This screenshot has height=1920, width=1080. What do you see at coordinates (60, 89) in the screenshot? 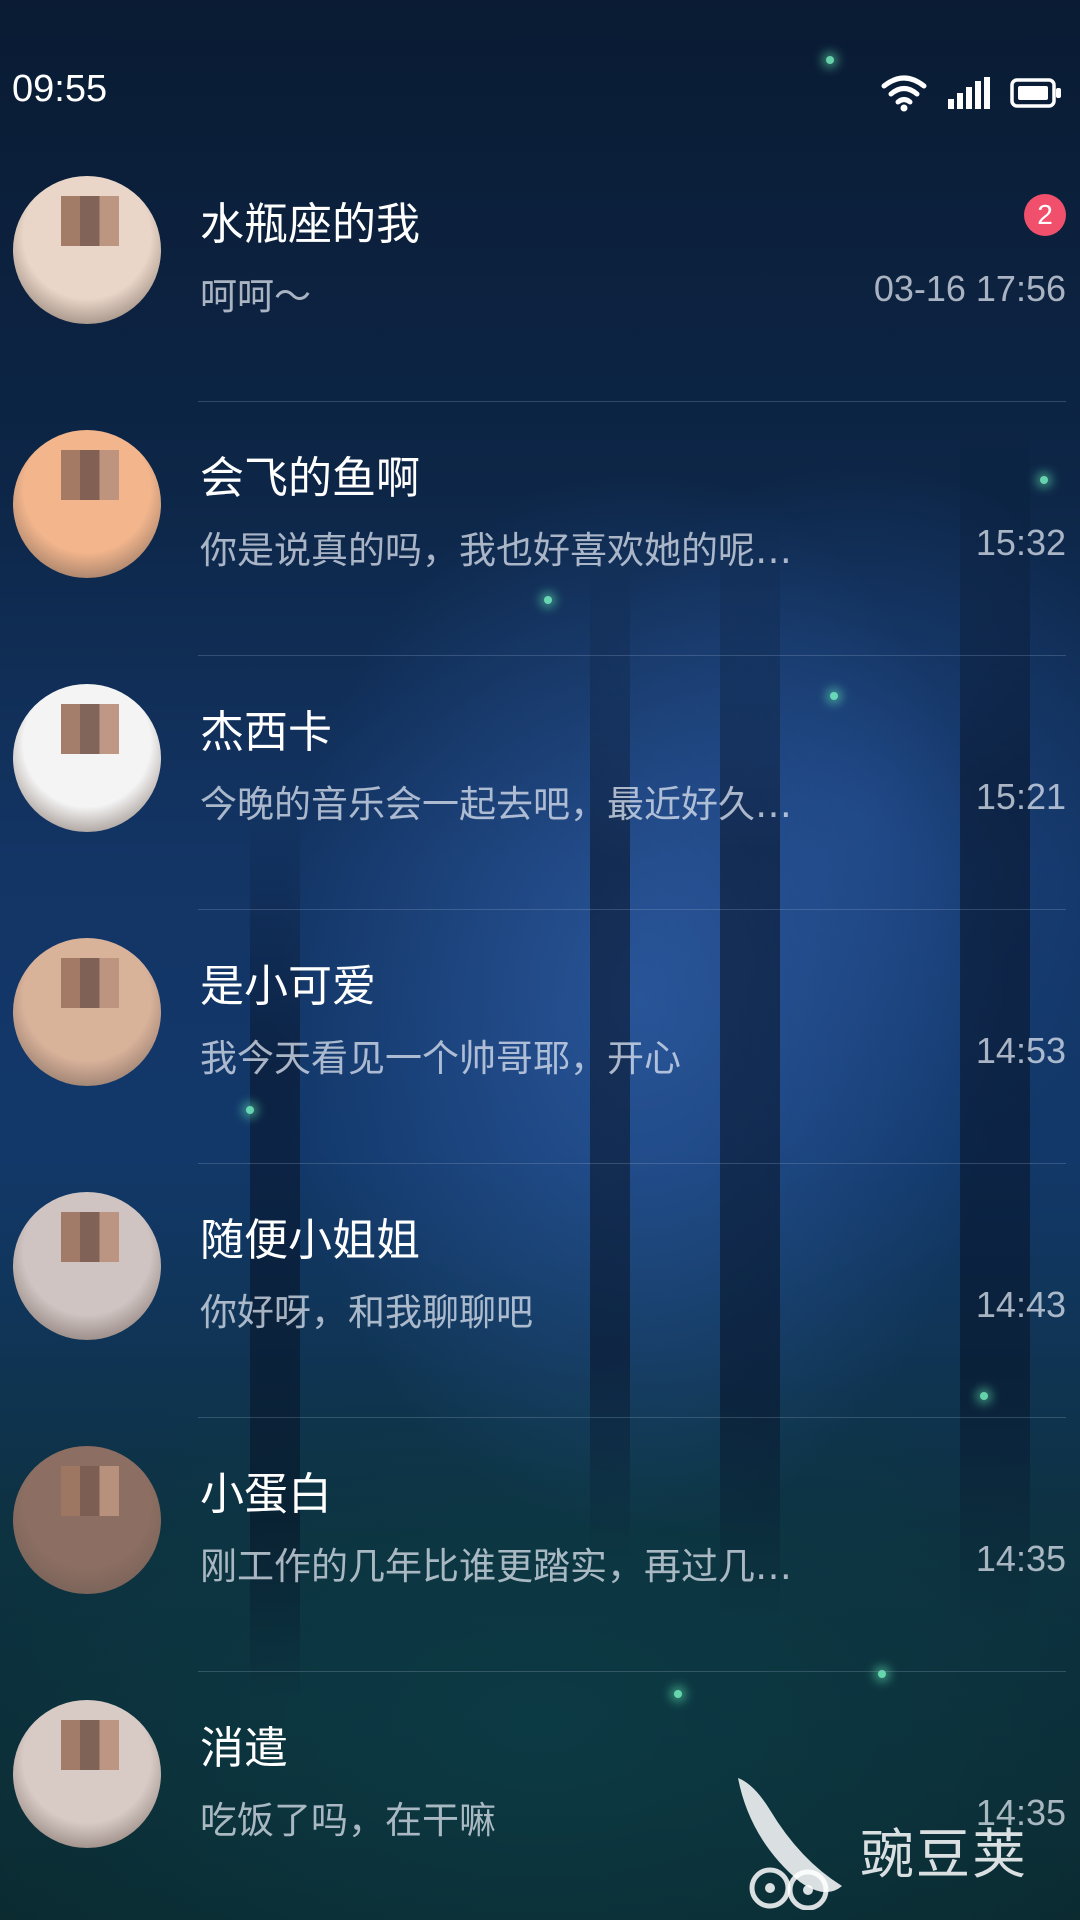
I see `status-time: 09:55` at bounding box center [60, 89].